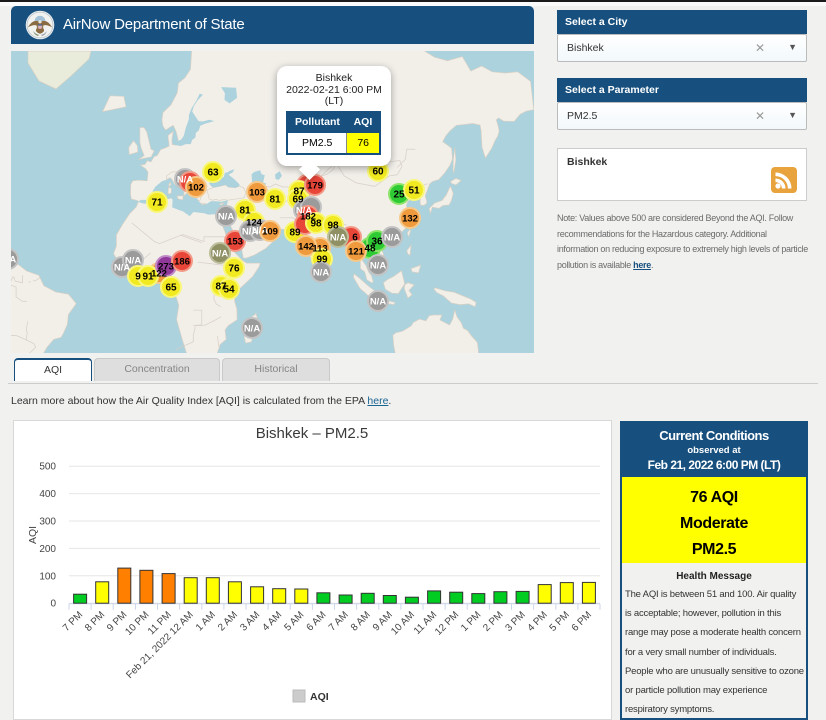  I want to click on svg-text: 69, so click(298, 200).